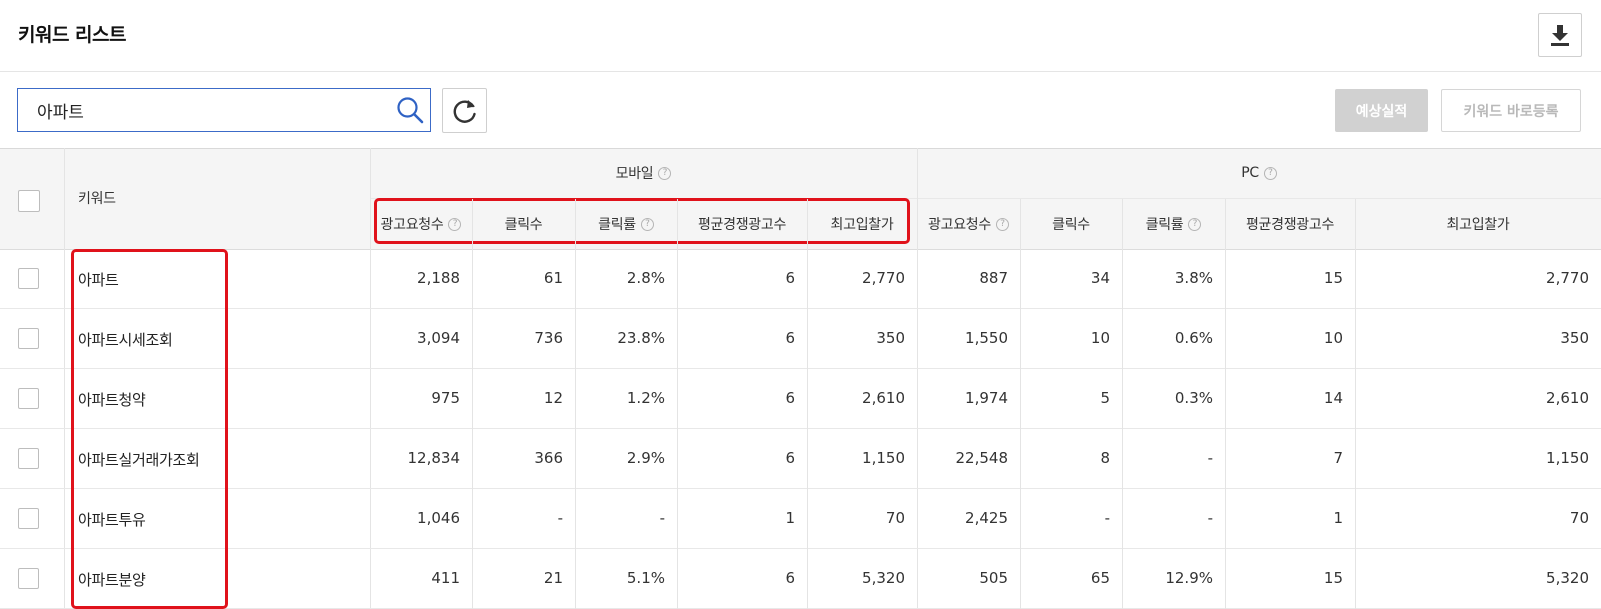 The image size is (1601, 609). Describe the element at coordinates (112, 579) in the screenshot. I see `keyword-cell: 아파트분양` at that location.